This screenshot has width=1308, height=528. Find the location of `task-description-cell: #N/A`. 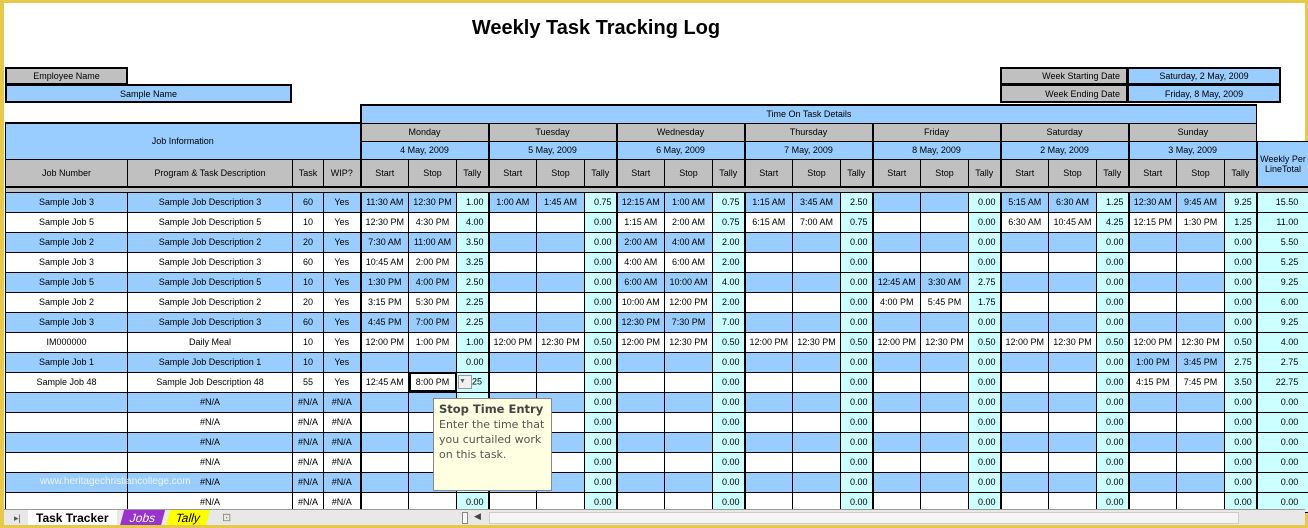

task-description-cell: #N/A is located at coordinates (210, 442).